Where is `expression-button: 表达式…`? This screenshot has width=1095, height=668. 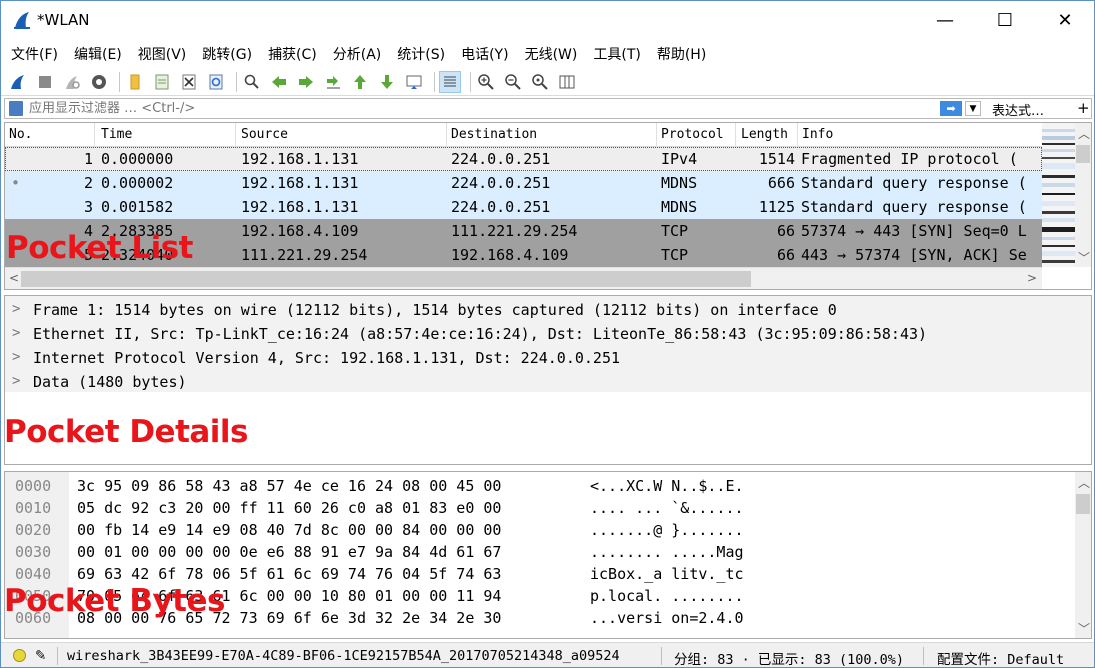 expression-button: 表达式… is located at coordinates (1018, 109).